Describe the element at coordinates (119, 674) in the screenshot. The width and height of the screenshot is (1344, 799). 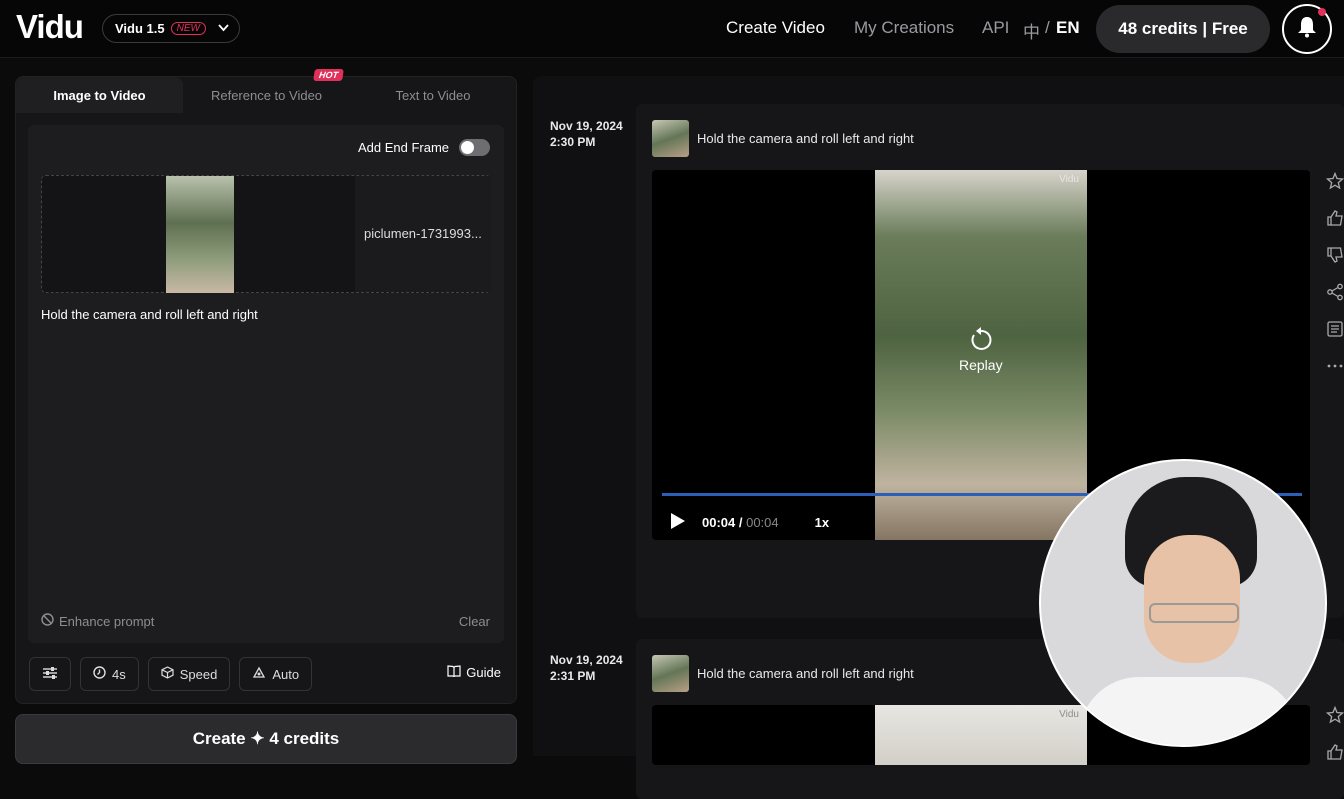
I see `duration-value: 4s` at that location.